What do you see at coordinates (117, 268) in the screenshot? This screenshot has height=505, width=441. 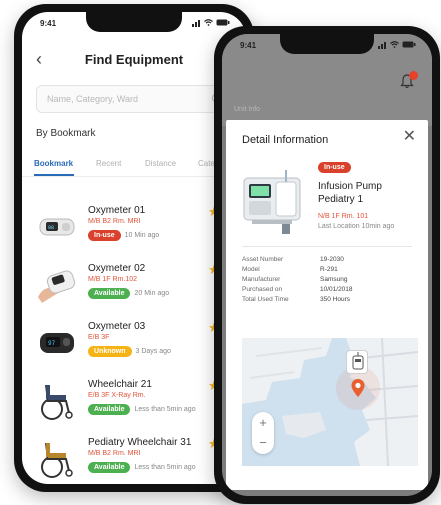 I see `item-name: Oxymeter 02` at bounding box center [117, 268].